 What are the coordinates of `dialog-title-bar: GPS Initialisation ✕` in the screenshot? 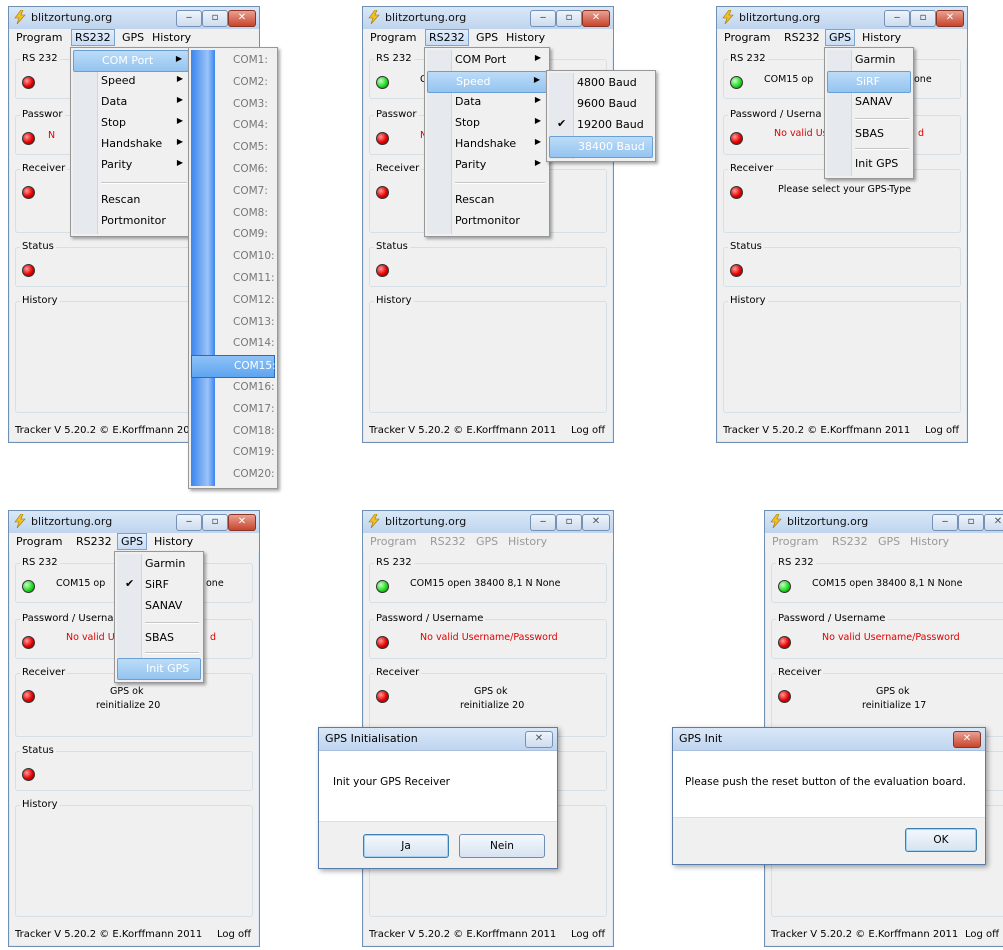 It's located at (438, 739).